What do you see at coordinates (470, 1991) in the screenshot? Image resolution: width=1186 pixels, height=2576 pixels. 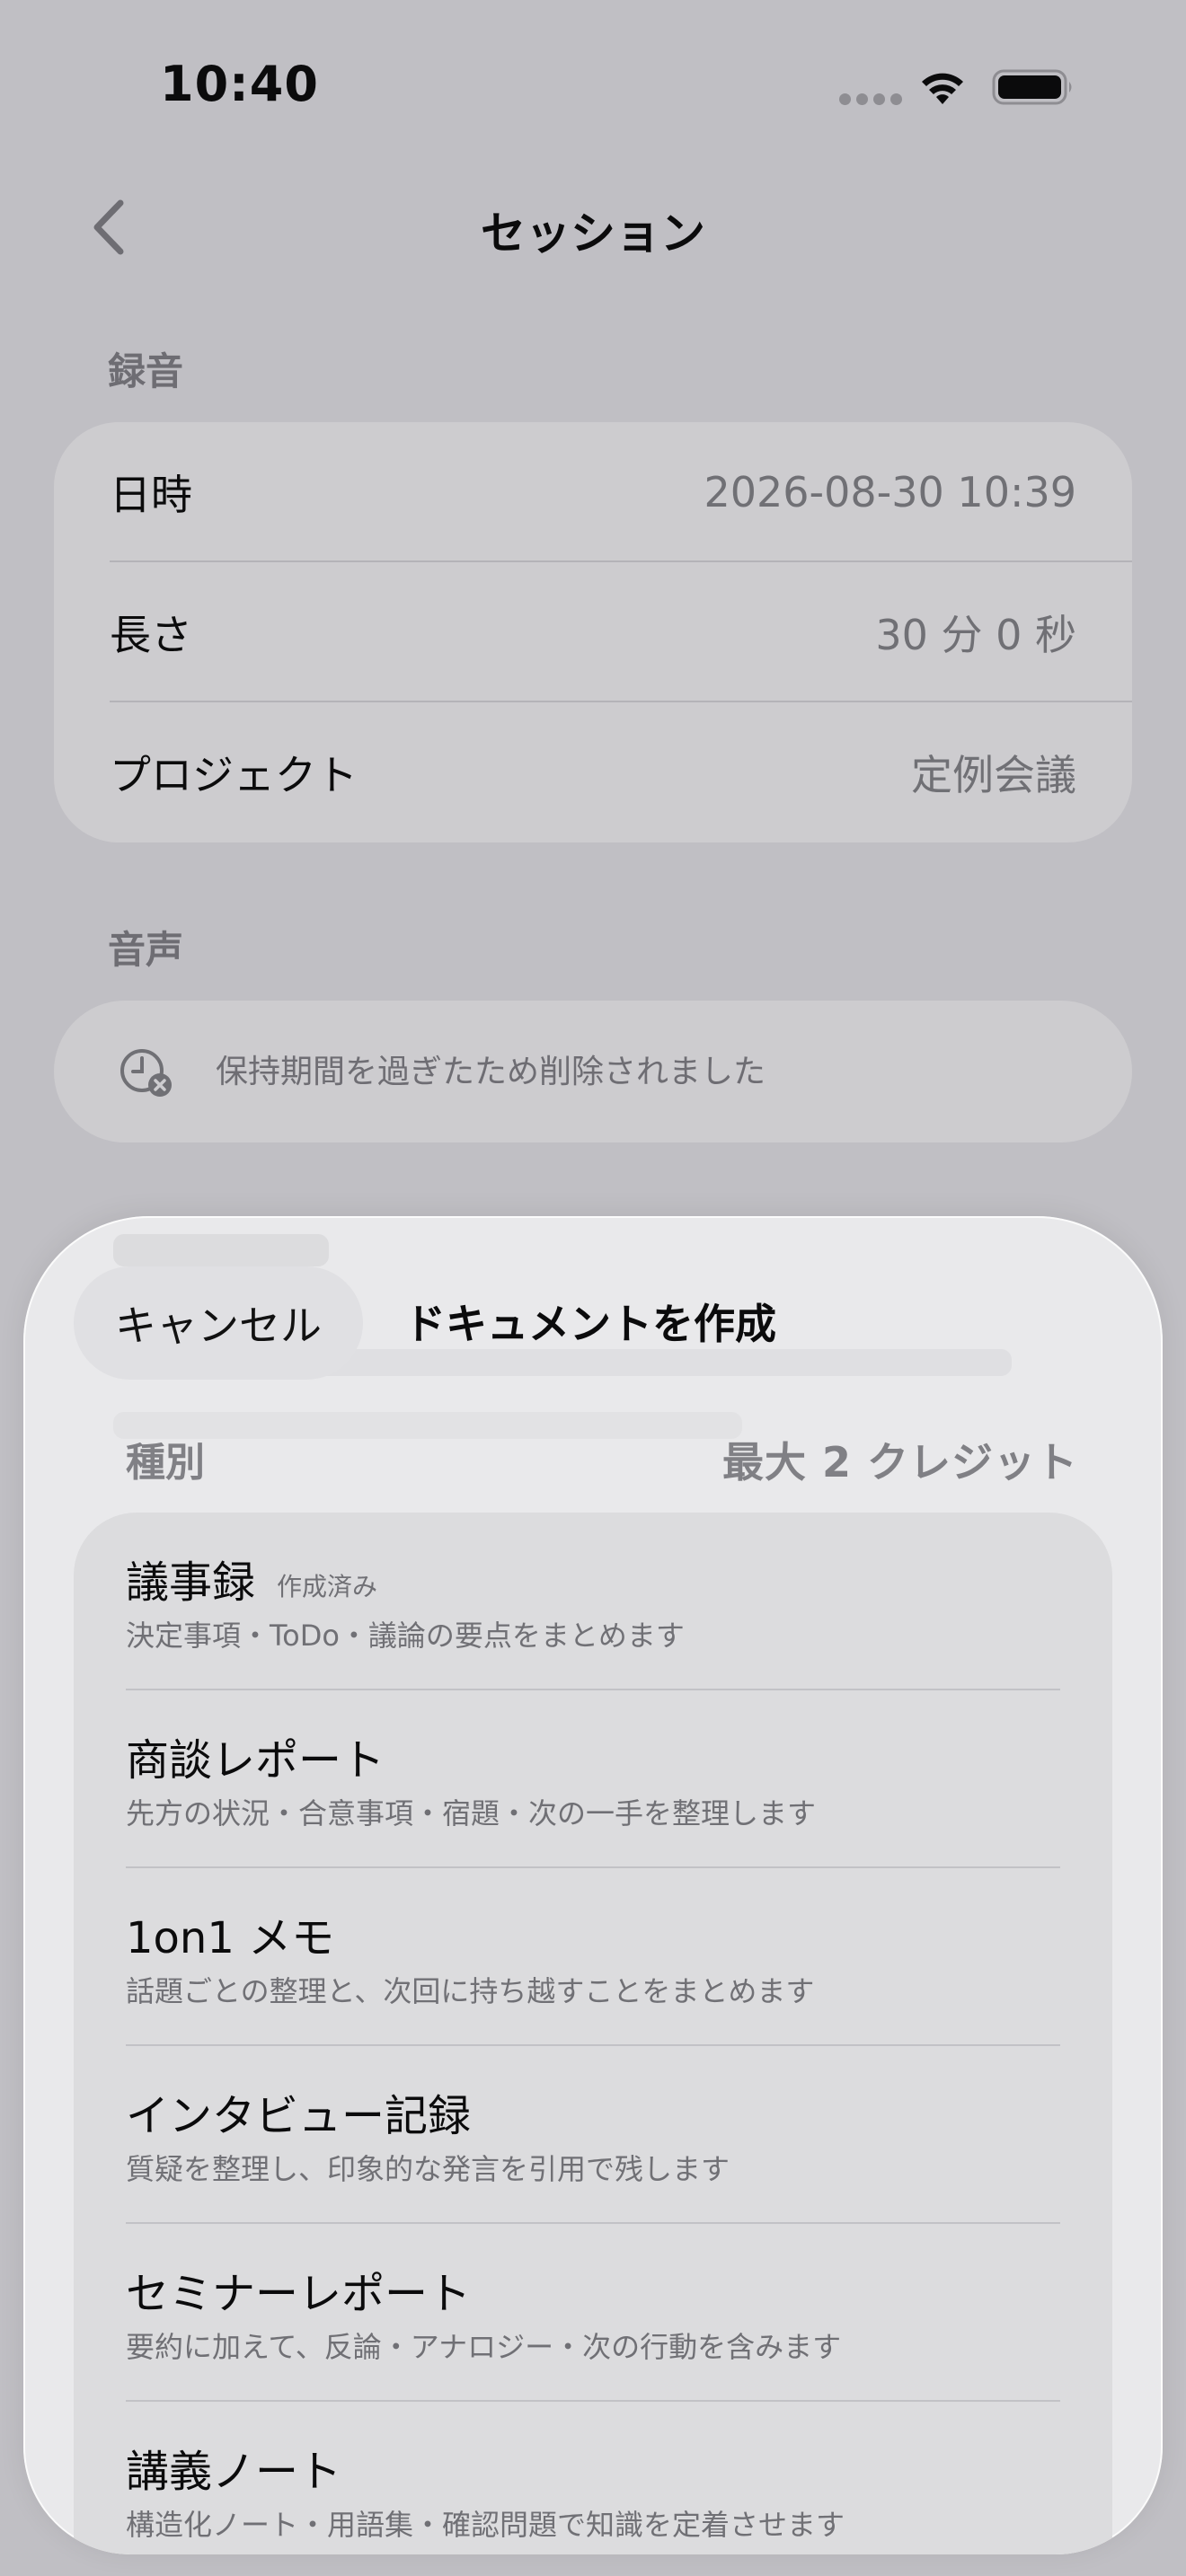 I see `item-description: 話題ごとの整理と、次回に持ち越すことをまとめます` at bounding box center [470, 1991].